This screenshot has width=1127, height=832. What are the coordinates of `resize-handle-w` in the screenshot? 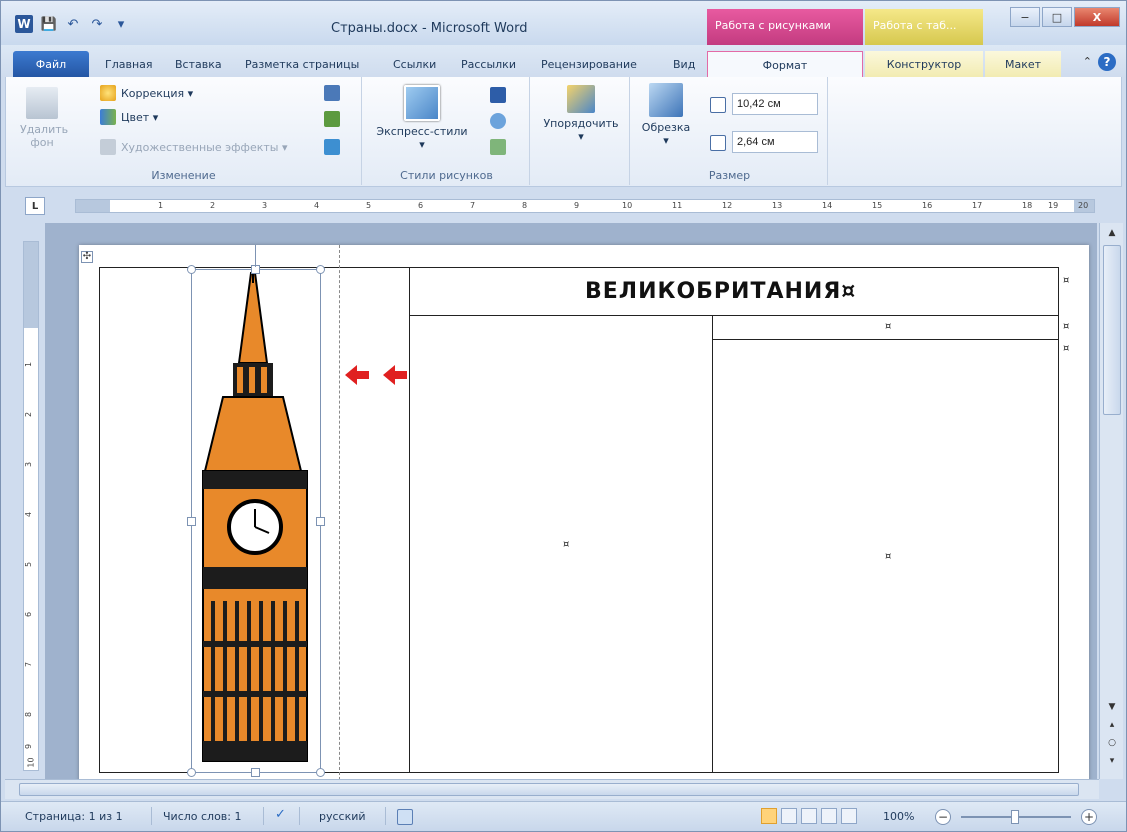 It's located at (191, 521).